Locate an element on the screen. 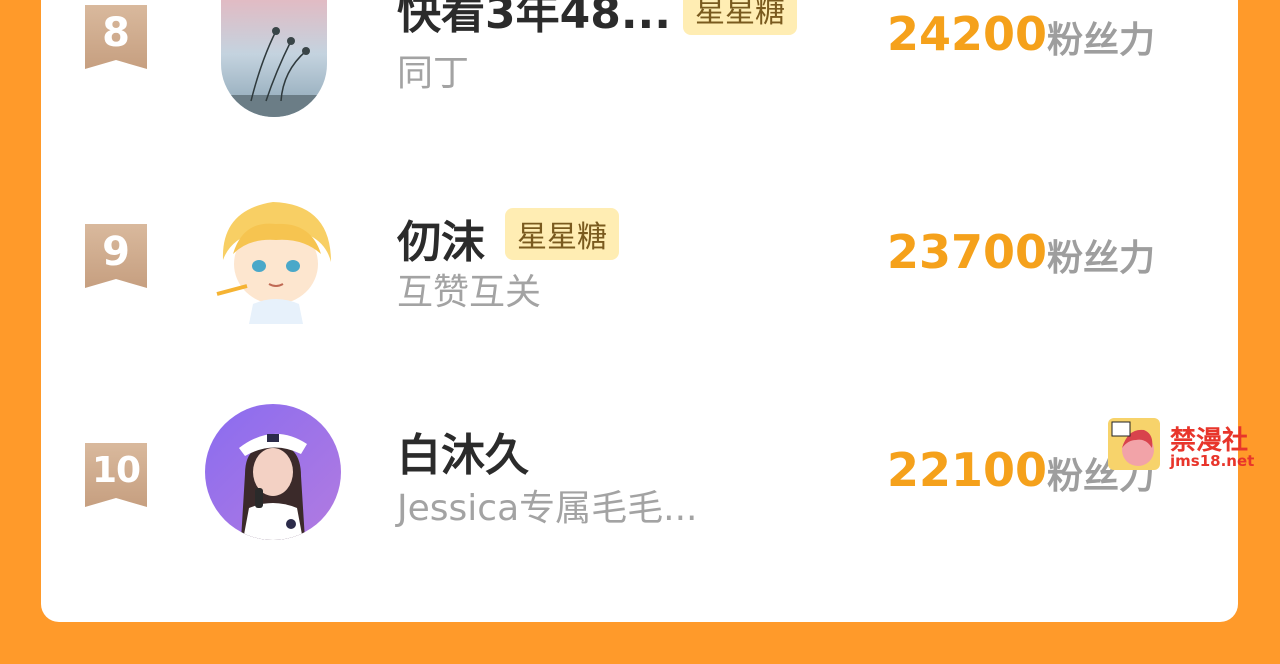 This screenshot has width=1280, height=664. fan-power-score: 22100 is located at coordinates (967, 470).